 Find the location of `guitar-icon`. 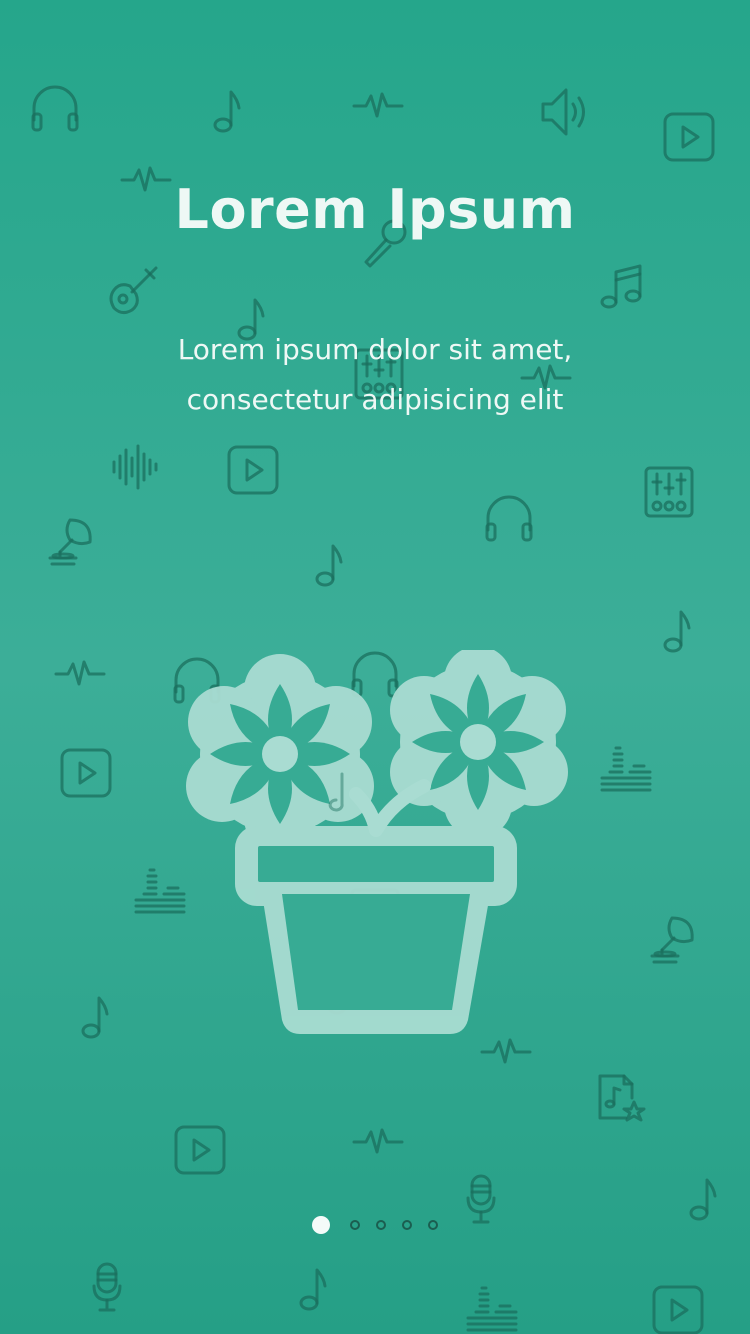

guitar-icon is located at coordinates (133, 290).